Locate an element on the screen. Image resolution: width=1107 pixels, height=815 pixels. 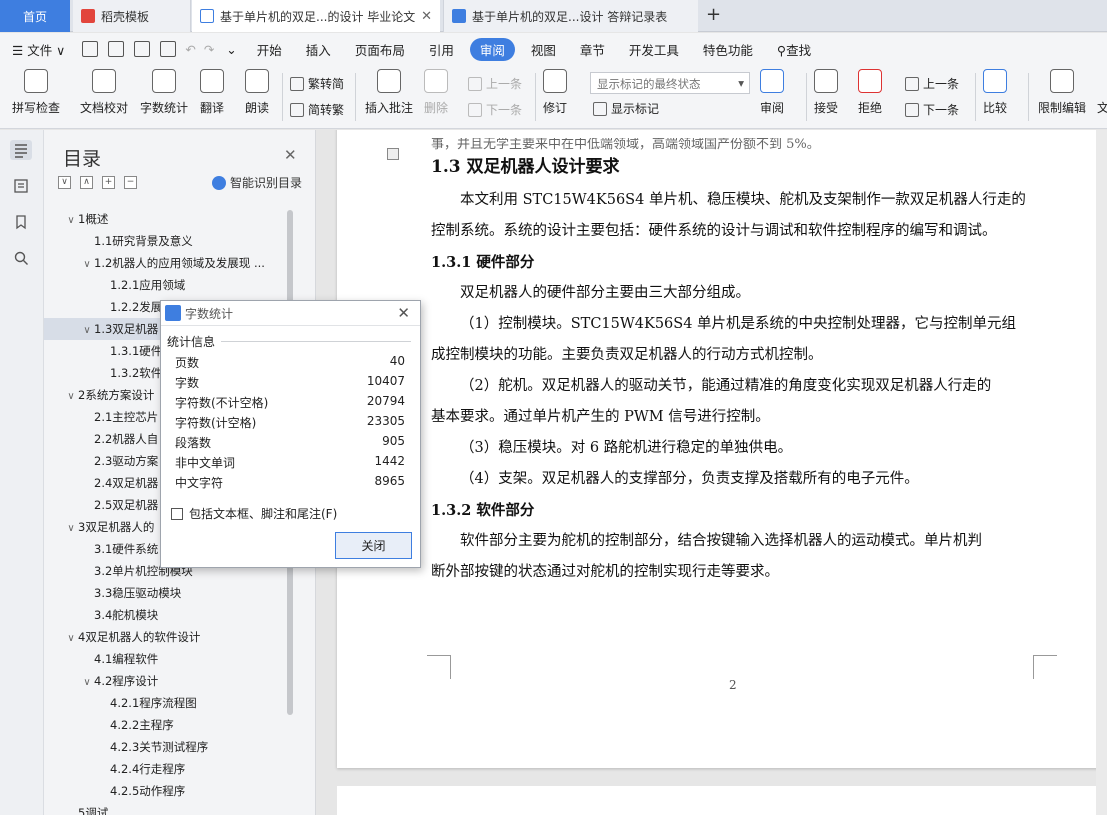
toc-item: 1.1研究背景及意义 is located at coordinates (173, 241).